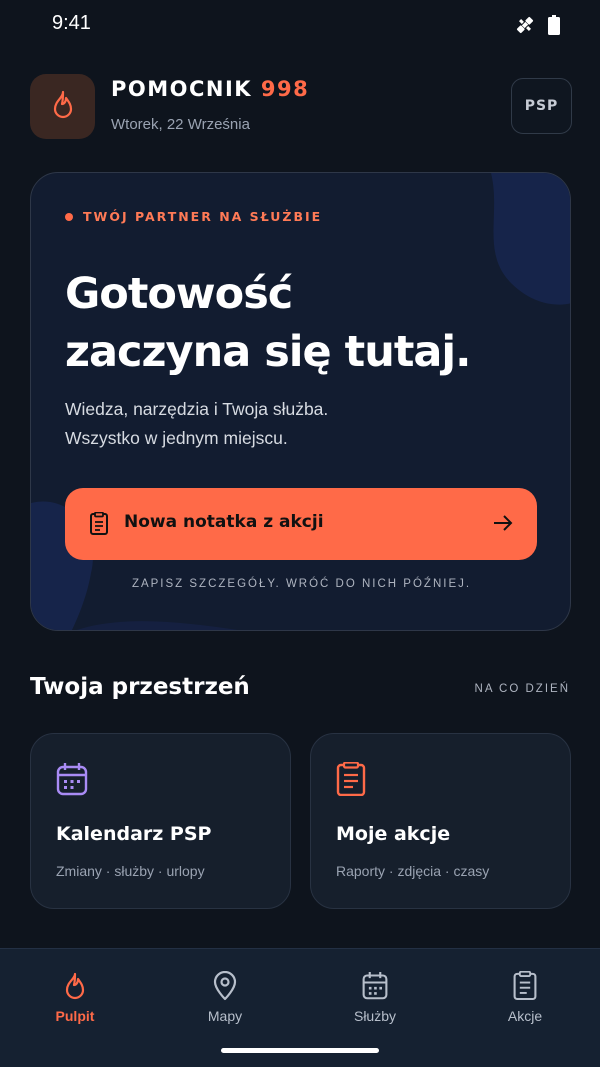 This screenshot has height=1067, width=600. I want to click on nav-label: Pulpit, so click(75, 1016).